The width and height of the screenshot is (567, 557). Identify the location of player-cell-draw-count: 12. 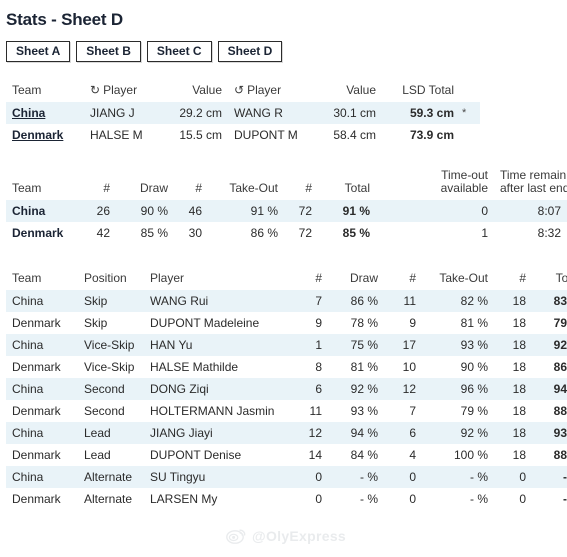
(315, 433).